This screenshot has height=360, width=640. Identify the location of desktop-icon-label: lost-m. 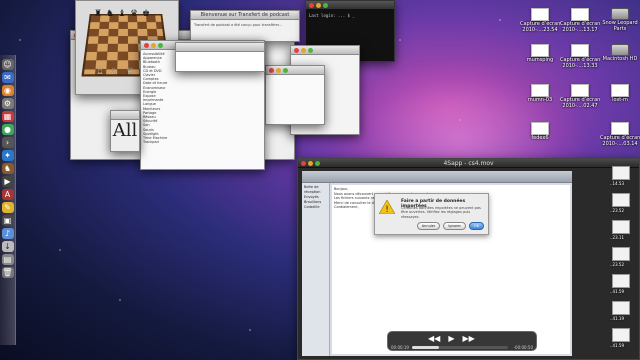
(620, 100).